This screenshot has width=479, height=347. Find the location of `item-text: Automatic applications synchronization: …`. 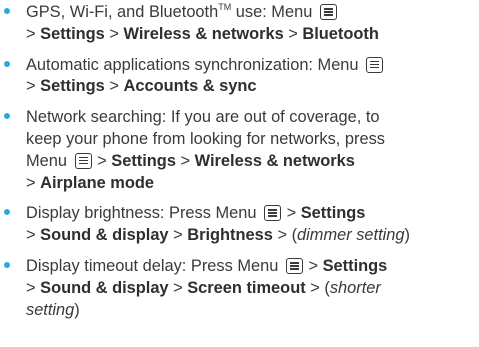

item-text: Automatic applications synchronization: … is located at coordinates (192, 64).